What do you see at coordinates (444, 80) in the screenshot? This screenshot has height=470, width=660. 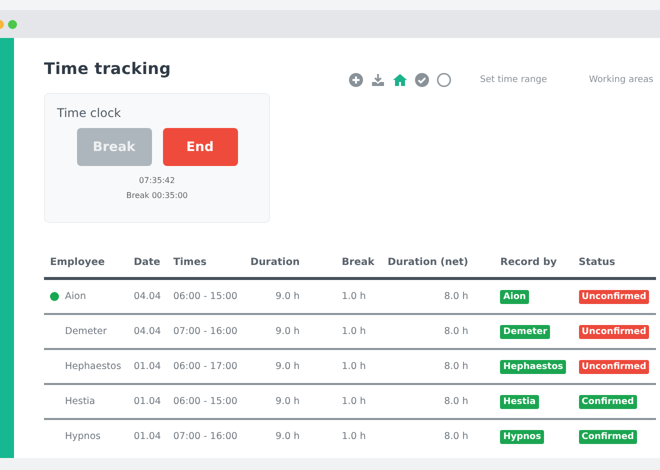 I see `circle-icon` at bounding box center [444, 80].